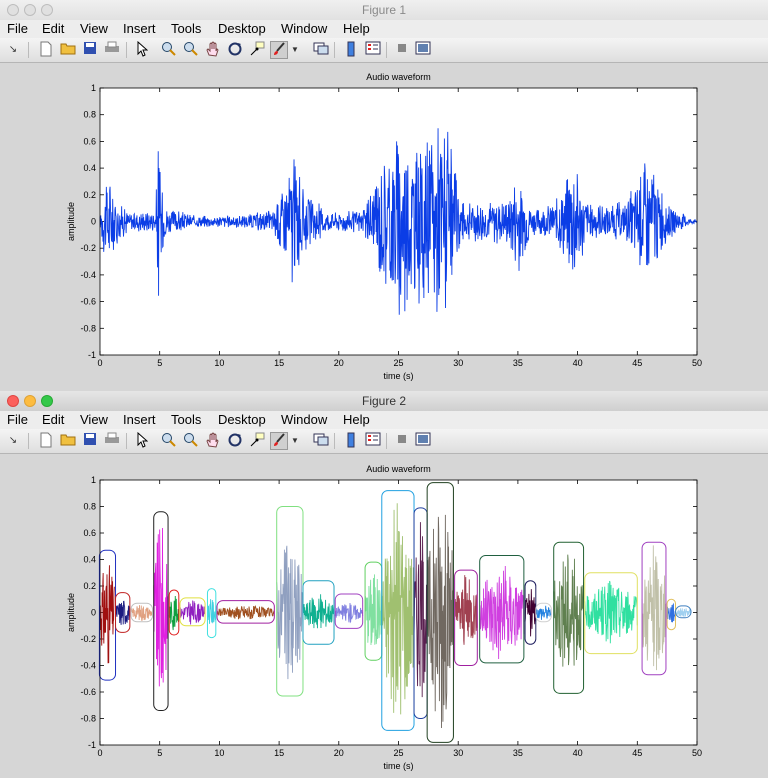  What do you see at coordinates (71, 221) in the screenshot?
I see `y-axis-label: amplitude` at bounding box center [71, 221].